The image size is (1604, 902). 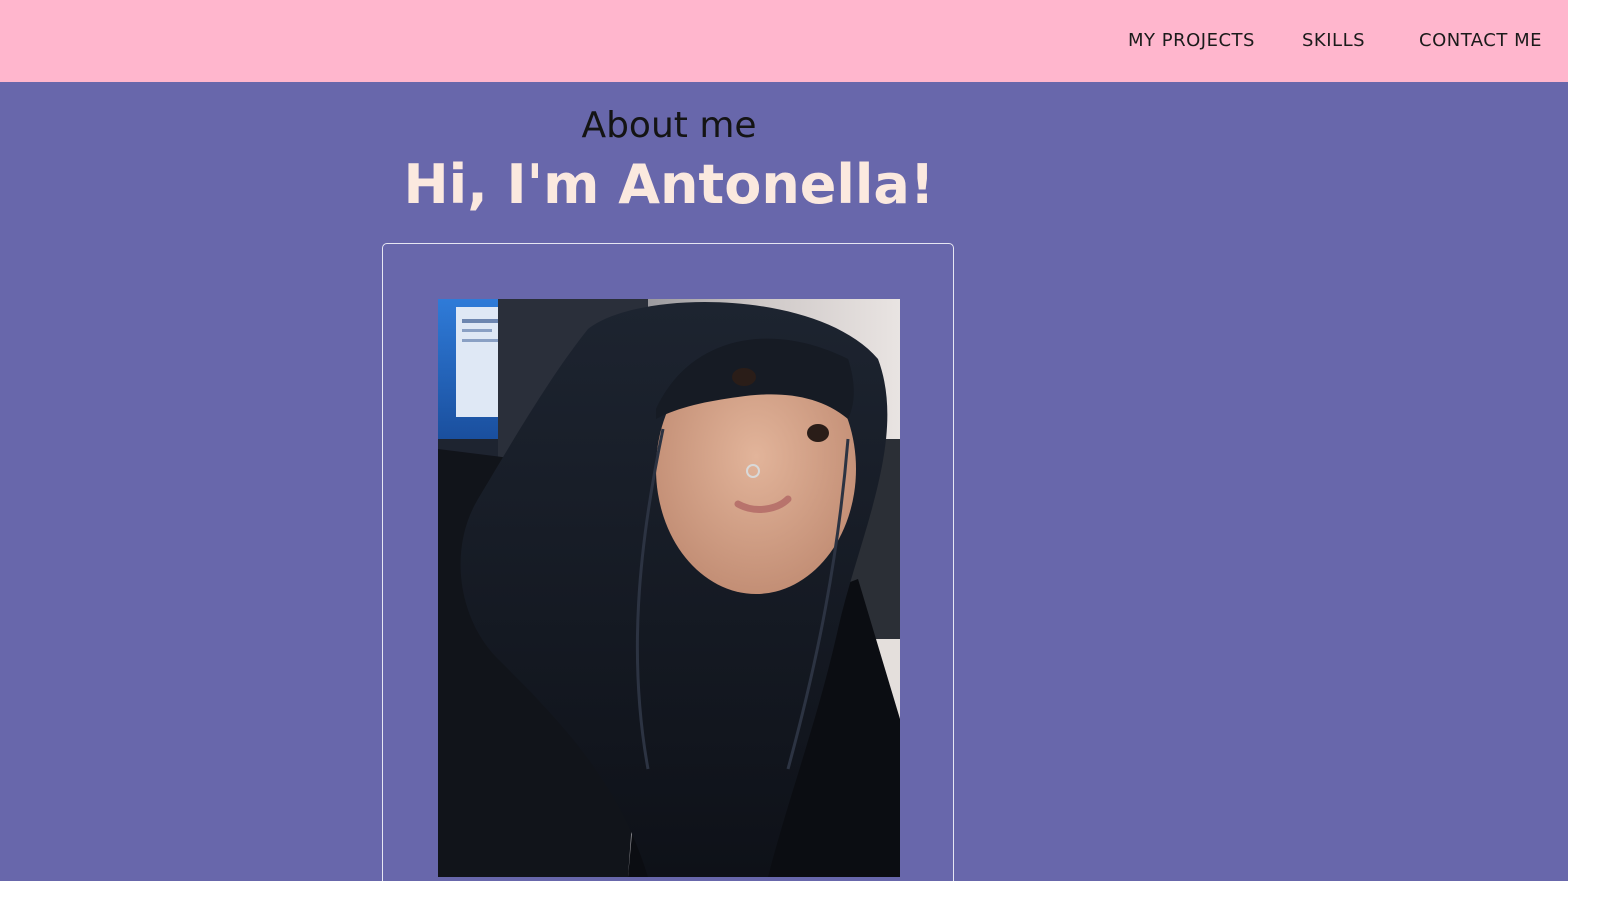 I want to click on nav-link-skills: SKILLS, so click(x=1333, y=40).